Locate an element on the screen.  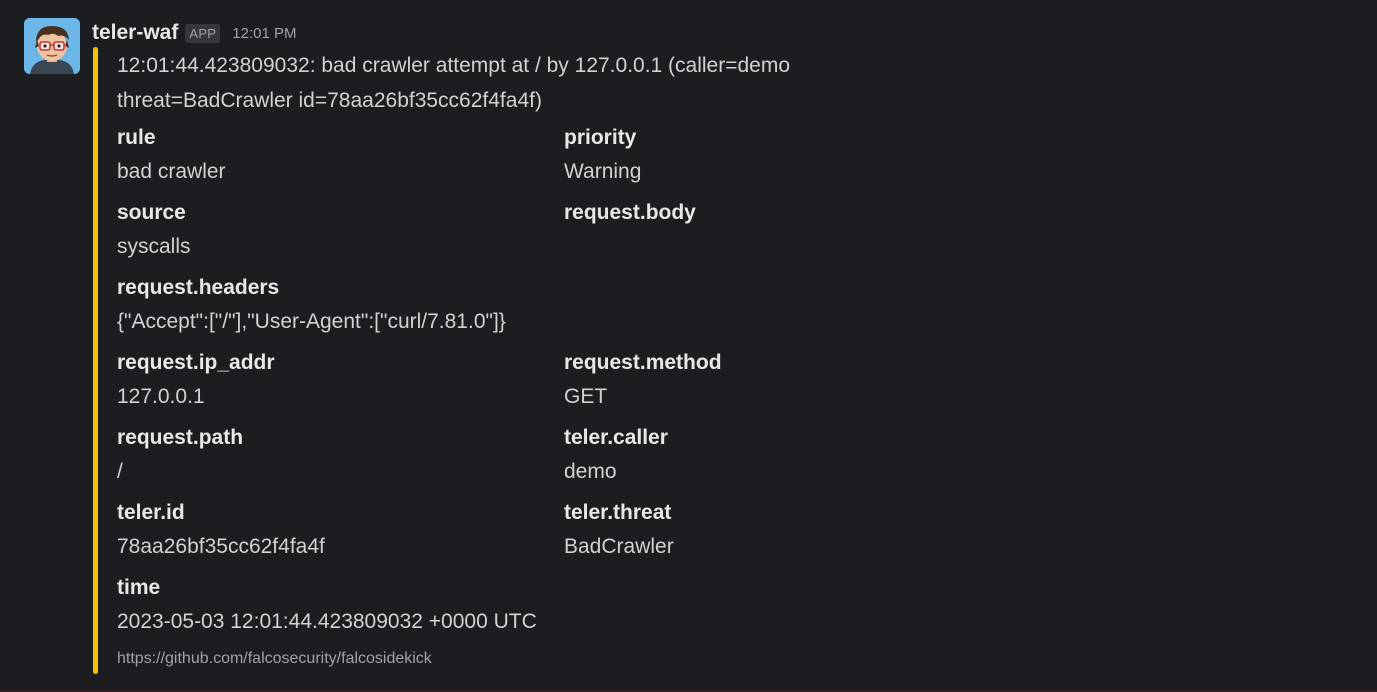
field-source: source syscalls is located at coordinates (340, 233).